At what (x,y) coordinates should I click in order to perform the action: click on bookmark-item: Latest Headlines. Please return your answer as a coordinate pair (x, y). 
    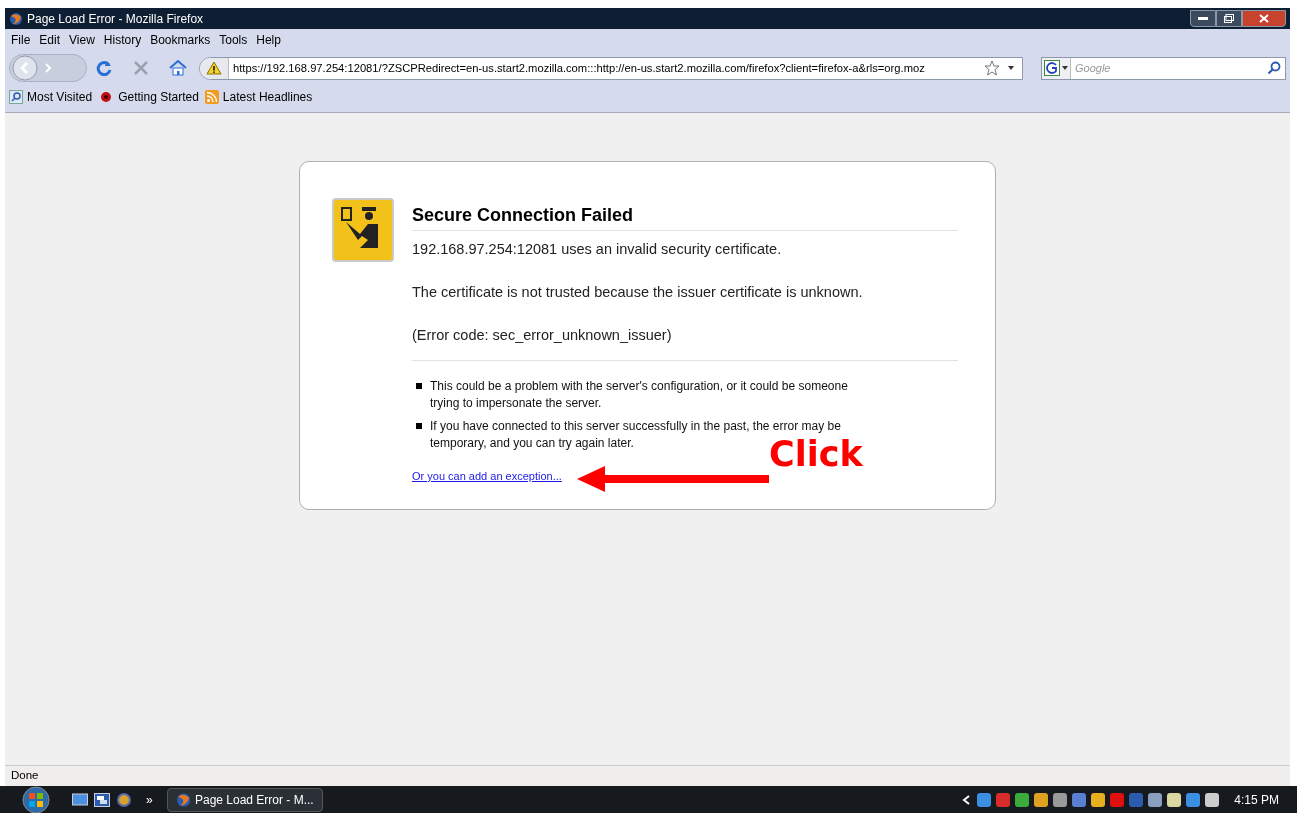
    Looking at the image, I should click on (258, 97).